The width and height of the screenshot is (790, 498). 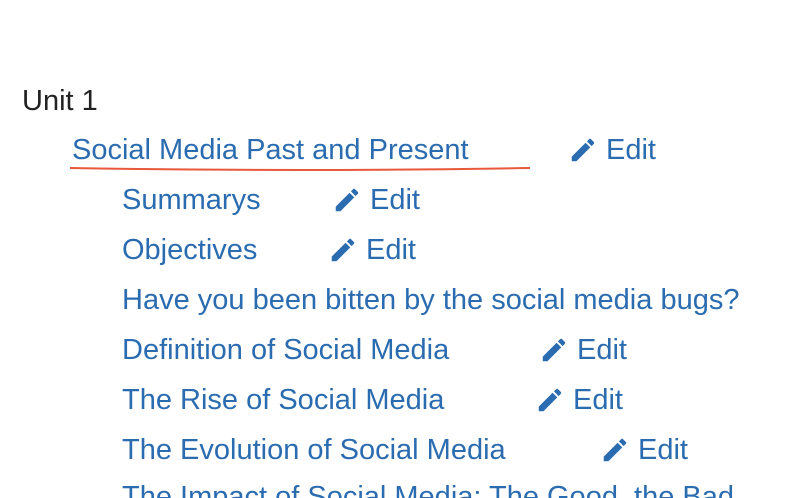 I want to click on list-item: Definition of Social Media Edit, so click(x=374, y=350).